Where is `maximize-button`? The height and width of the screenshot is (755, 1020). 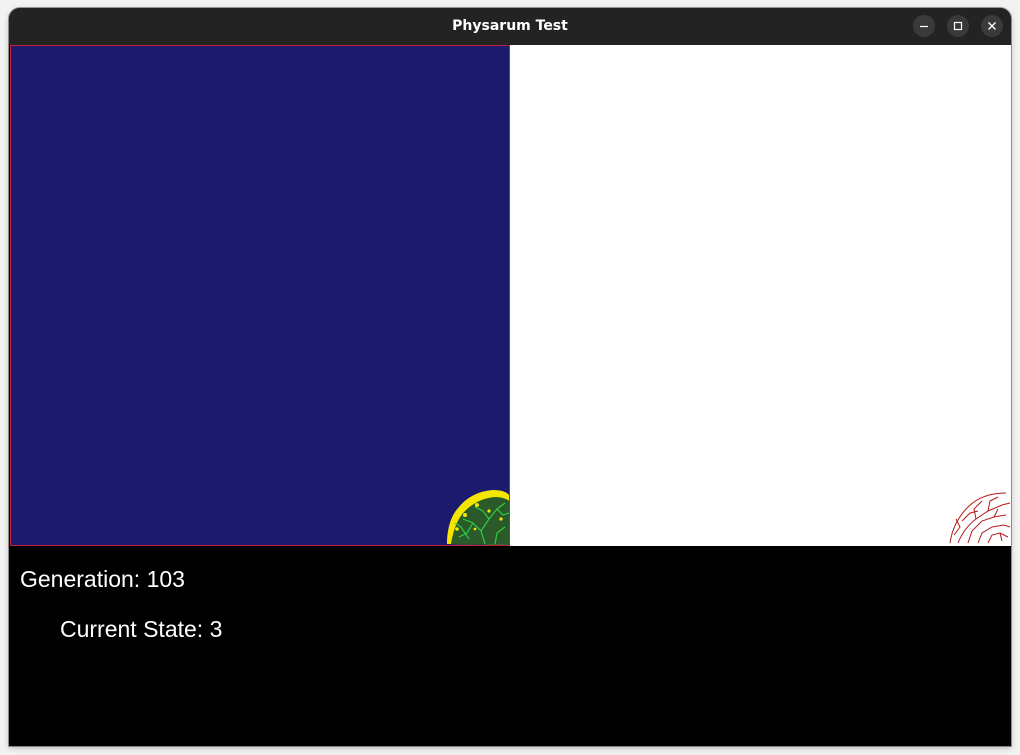 maximize-button is located at coordinates (958, 26).